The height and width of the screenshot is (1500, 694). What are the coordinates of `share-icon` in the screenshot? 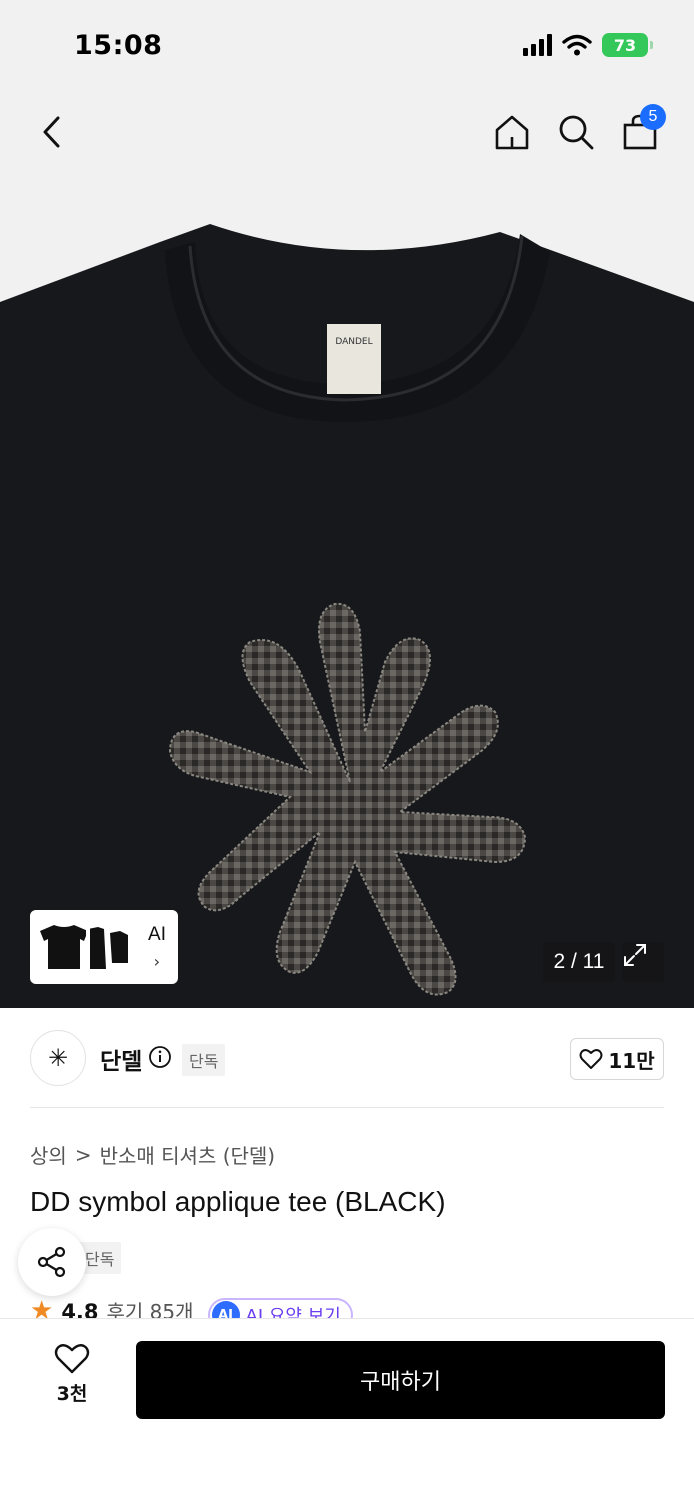 It's located at (51, 1262).